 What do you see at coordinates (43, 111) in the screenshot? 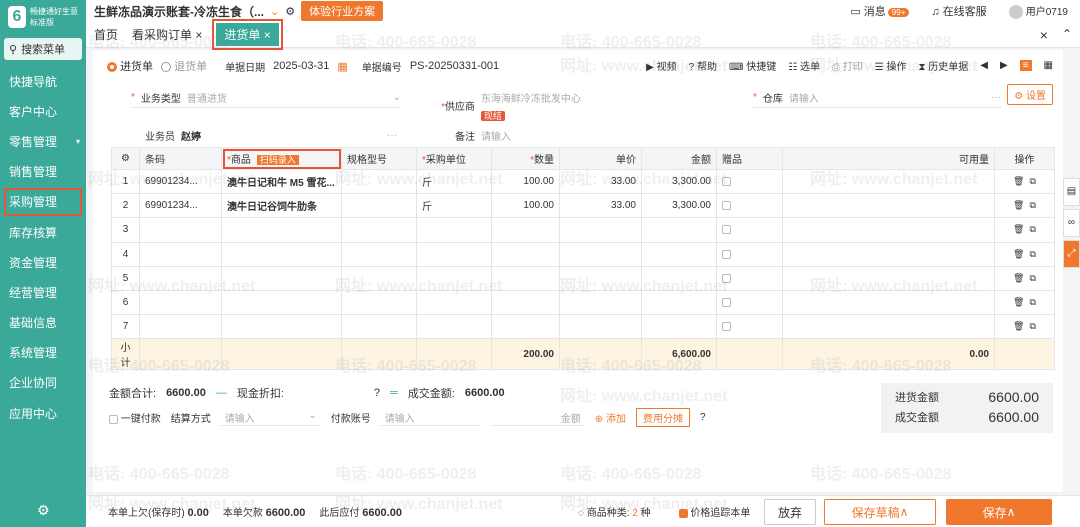
I see `sidebar-item: 客户中心` at bounding box center [43, 111].